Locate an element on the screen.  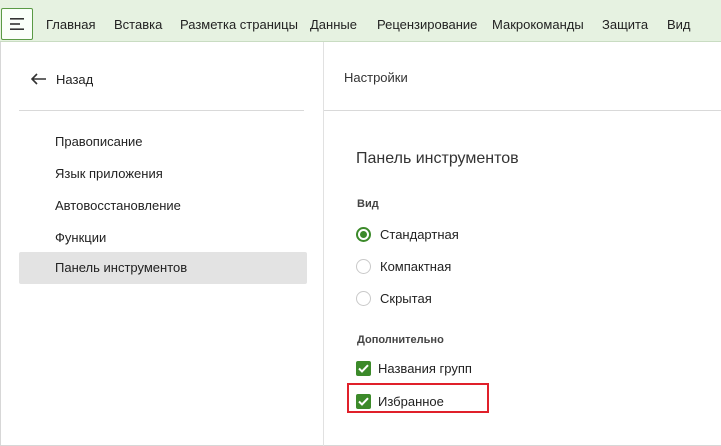
radio-standard-control is located at coordinates (363, 234).